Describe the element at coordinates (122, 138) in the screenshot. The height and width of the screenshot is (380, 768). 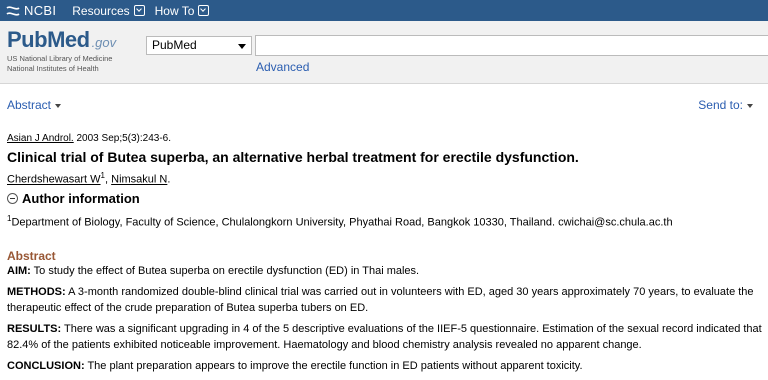
I see `citation-details: 2003 Sep;5(3):243-6.` at that location.